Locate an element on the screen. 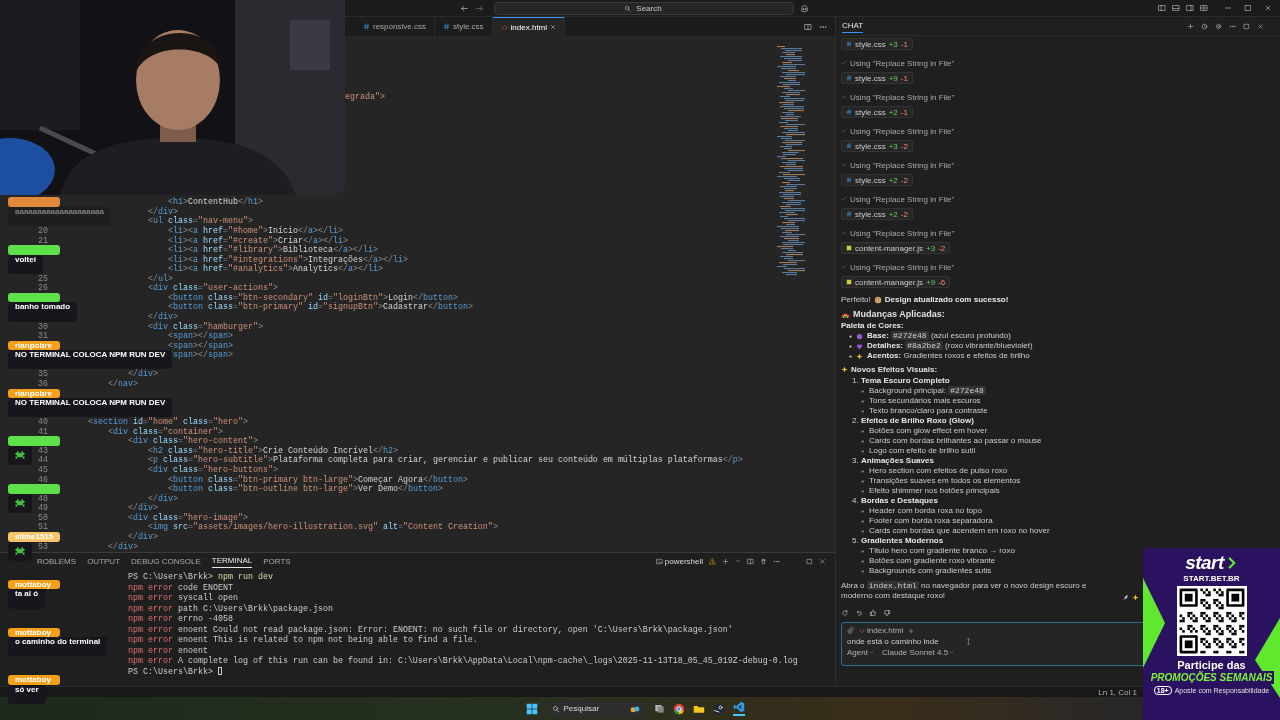 The height and width of the screenshot is (720, 1280). text-cursor-icon is located at coordinates (968, 641).